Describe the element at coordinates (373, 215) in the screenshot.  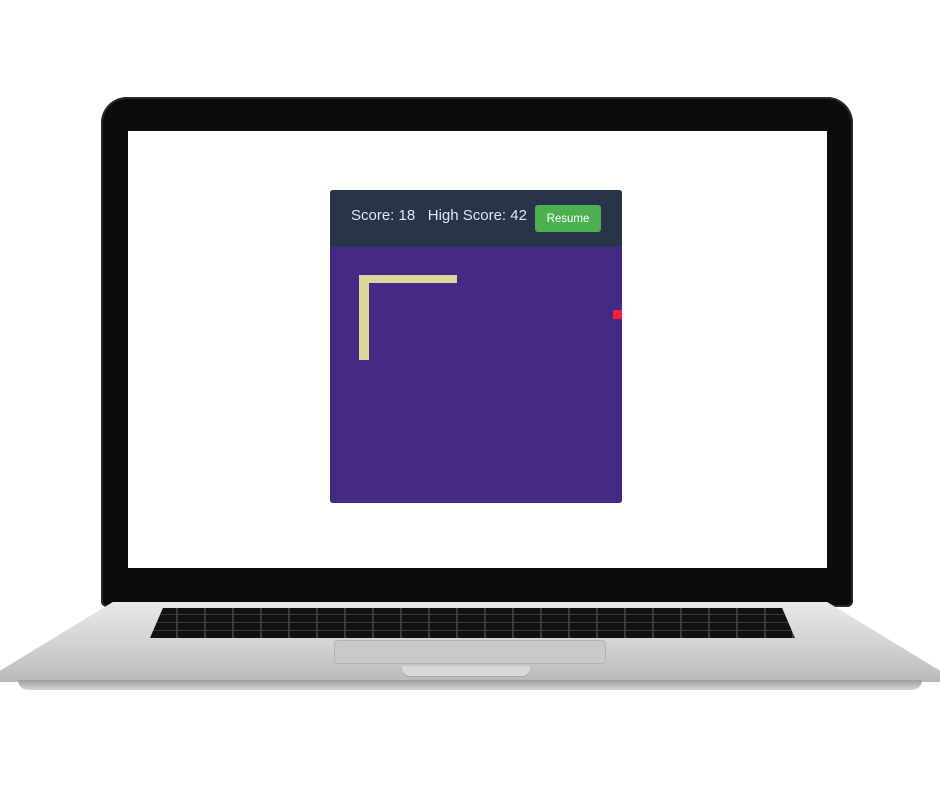
I see `score-label: Score:` at that location.